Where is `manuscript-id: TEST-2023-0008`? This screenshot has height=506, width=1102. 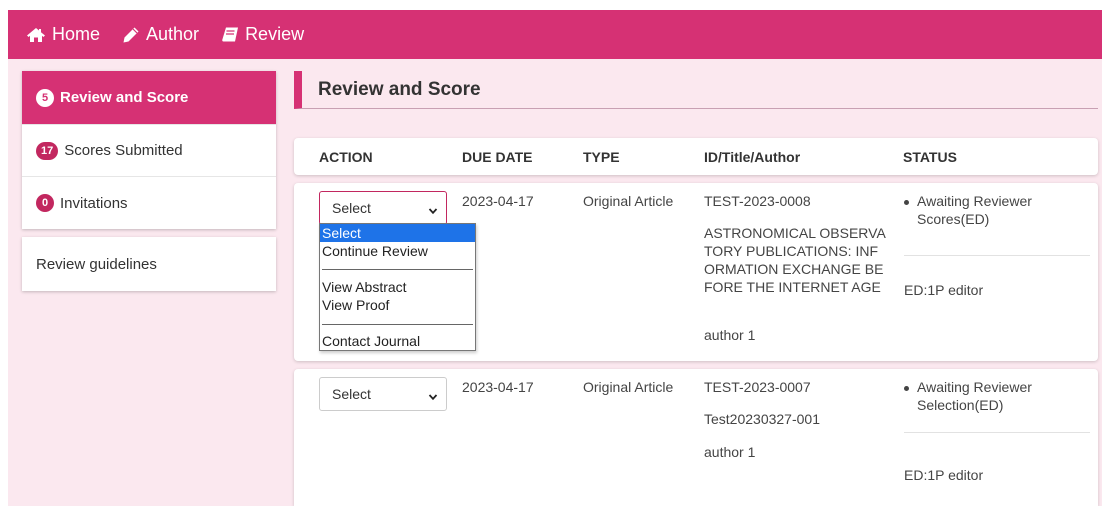
manuscript-id: TEST-2023-0008 is located at coordinates (757, 201).